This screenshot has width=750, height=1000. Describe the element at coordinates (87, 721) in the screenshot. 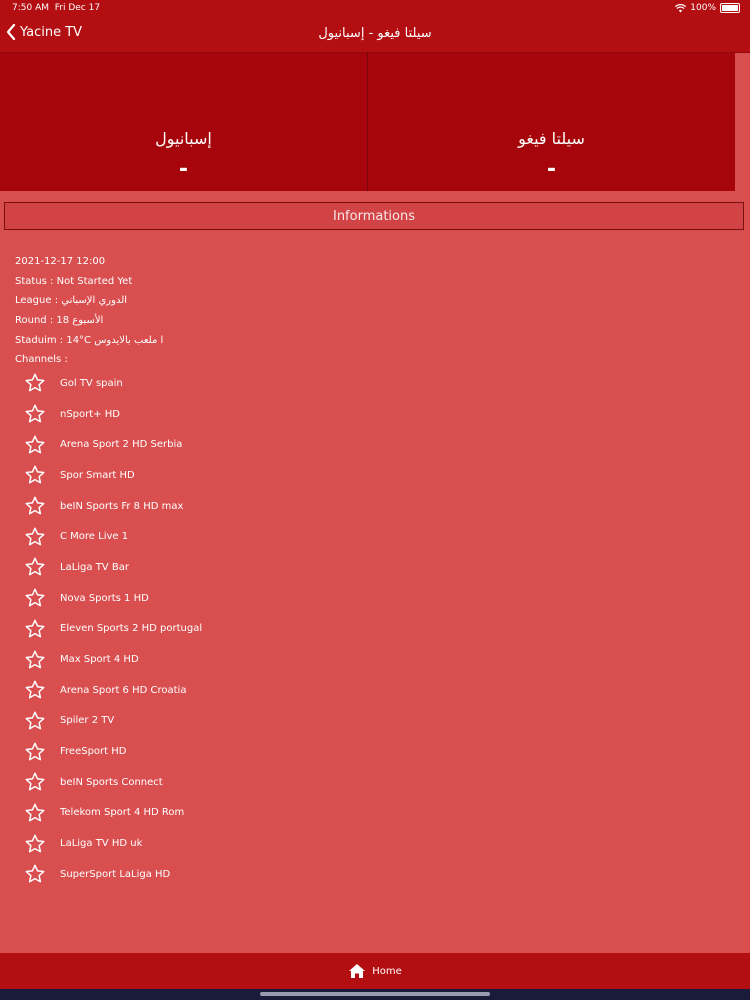

I see `channel-name: Spiler 2 TV` at that location.